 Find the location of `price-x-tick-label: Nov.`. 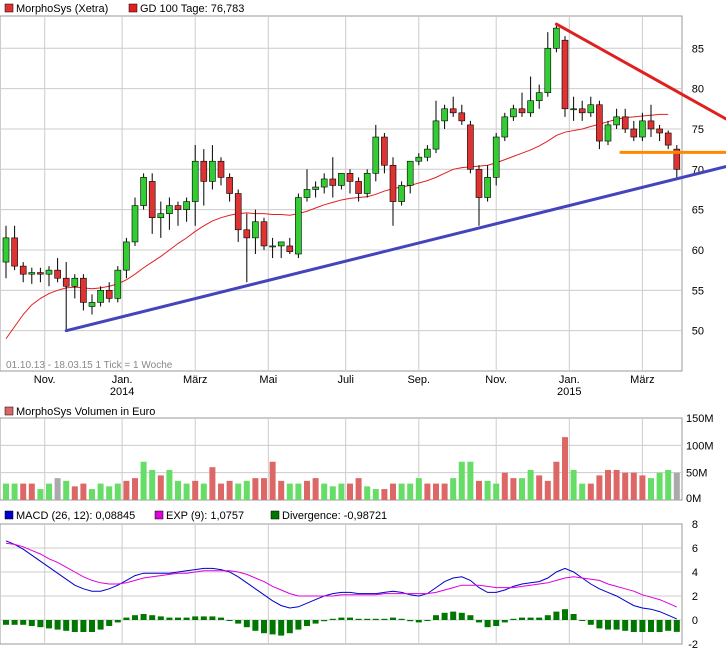

price-x-tick-label: Nov. is located at coordinates (45, 380).